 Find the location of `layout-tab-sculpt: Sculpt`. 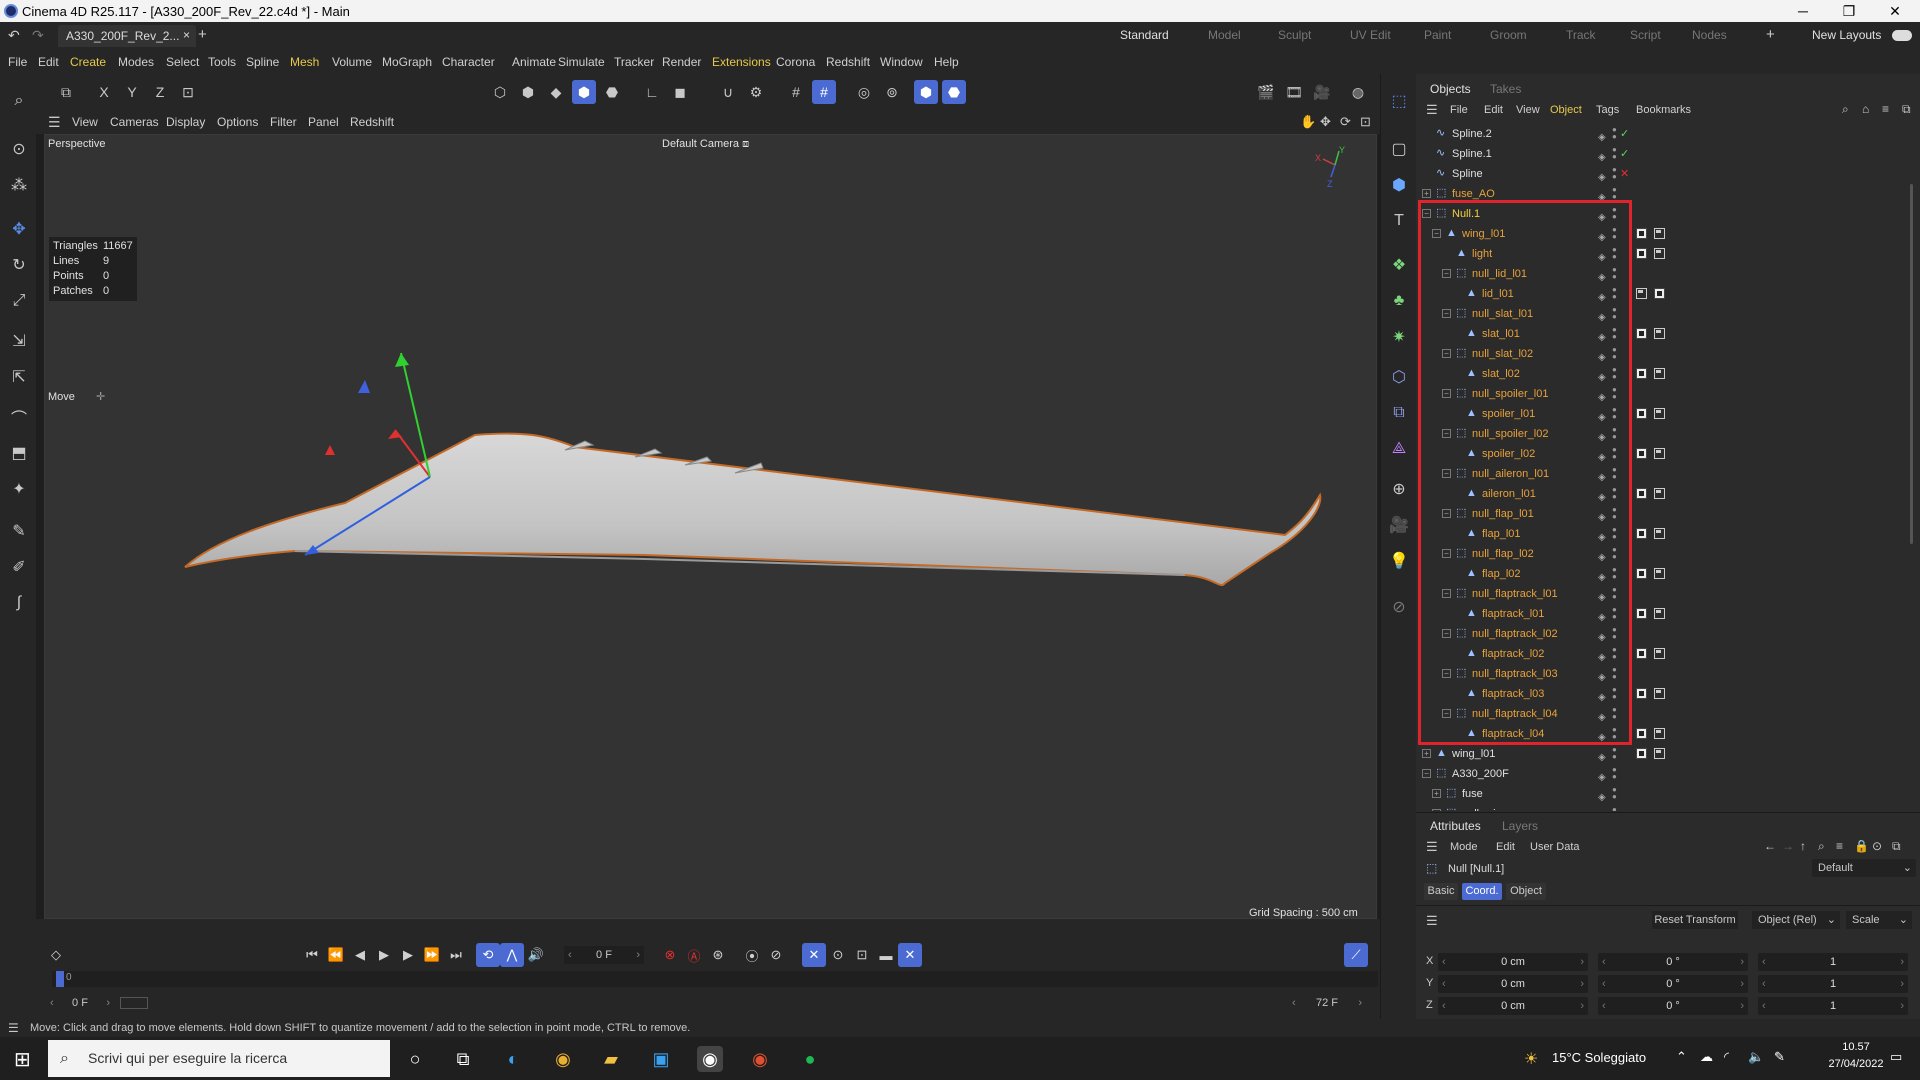

layout-tab-sculpt: Sculpt is located at coordinates (1294, 35).